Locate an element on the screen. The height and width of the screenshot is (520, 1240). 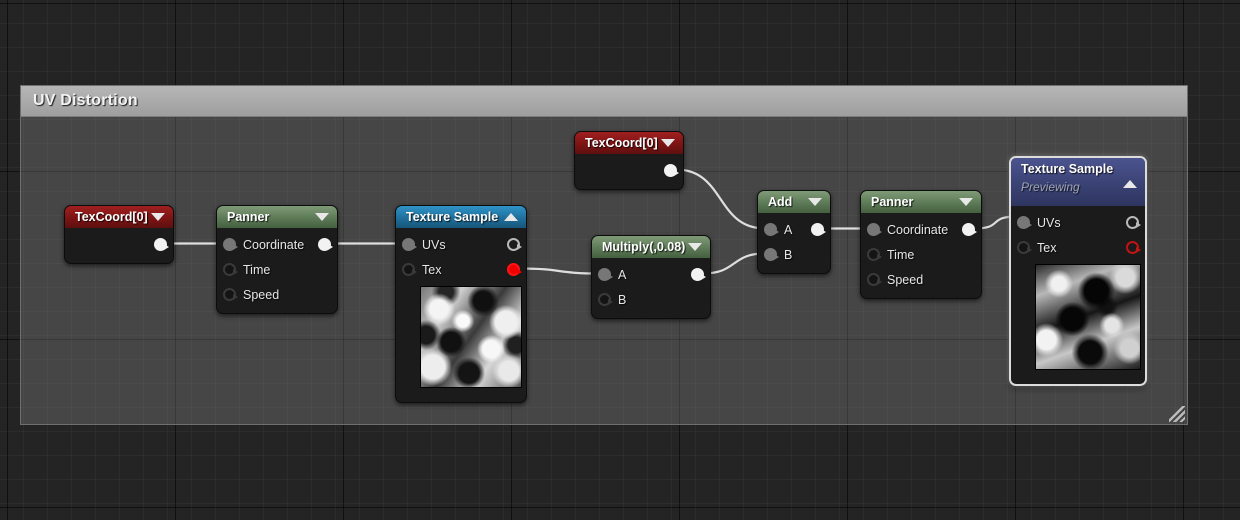
node-texture-sample-2: Texture Sample Previewing UVs Tex is located at coordinates (1078, 271).